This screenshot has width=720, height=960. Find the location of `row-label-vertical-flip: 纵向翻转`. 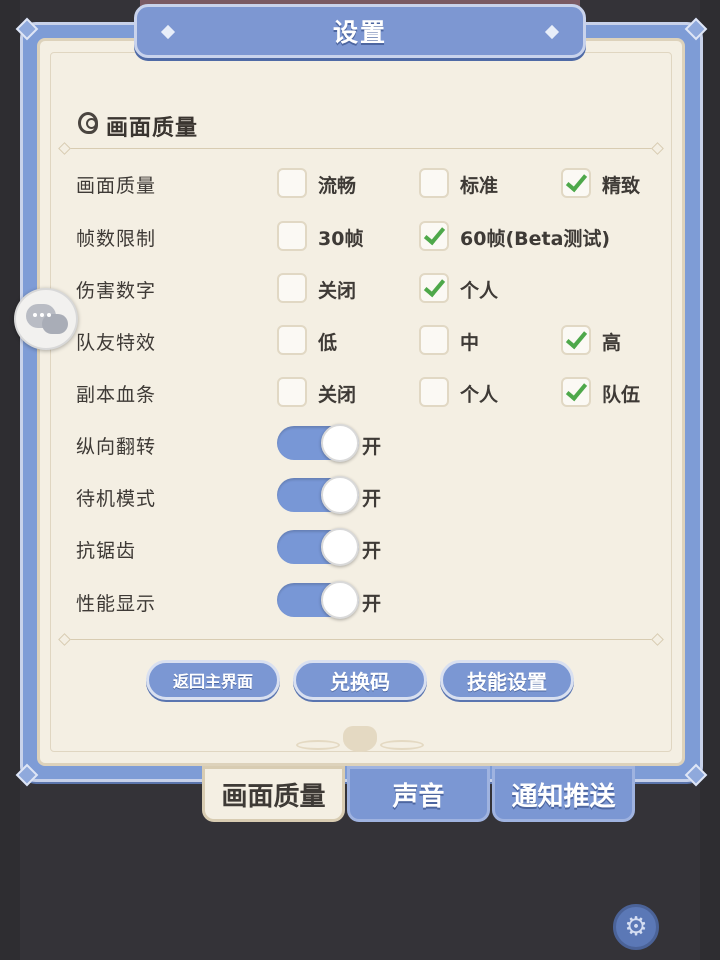

row-label-vertical-flip: 纵向翻转 is located at coordinates (116, 447).